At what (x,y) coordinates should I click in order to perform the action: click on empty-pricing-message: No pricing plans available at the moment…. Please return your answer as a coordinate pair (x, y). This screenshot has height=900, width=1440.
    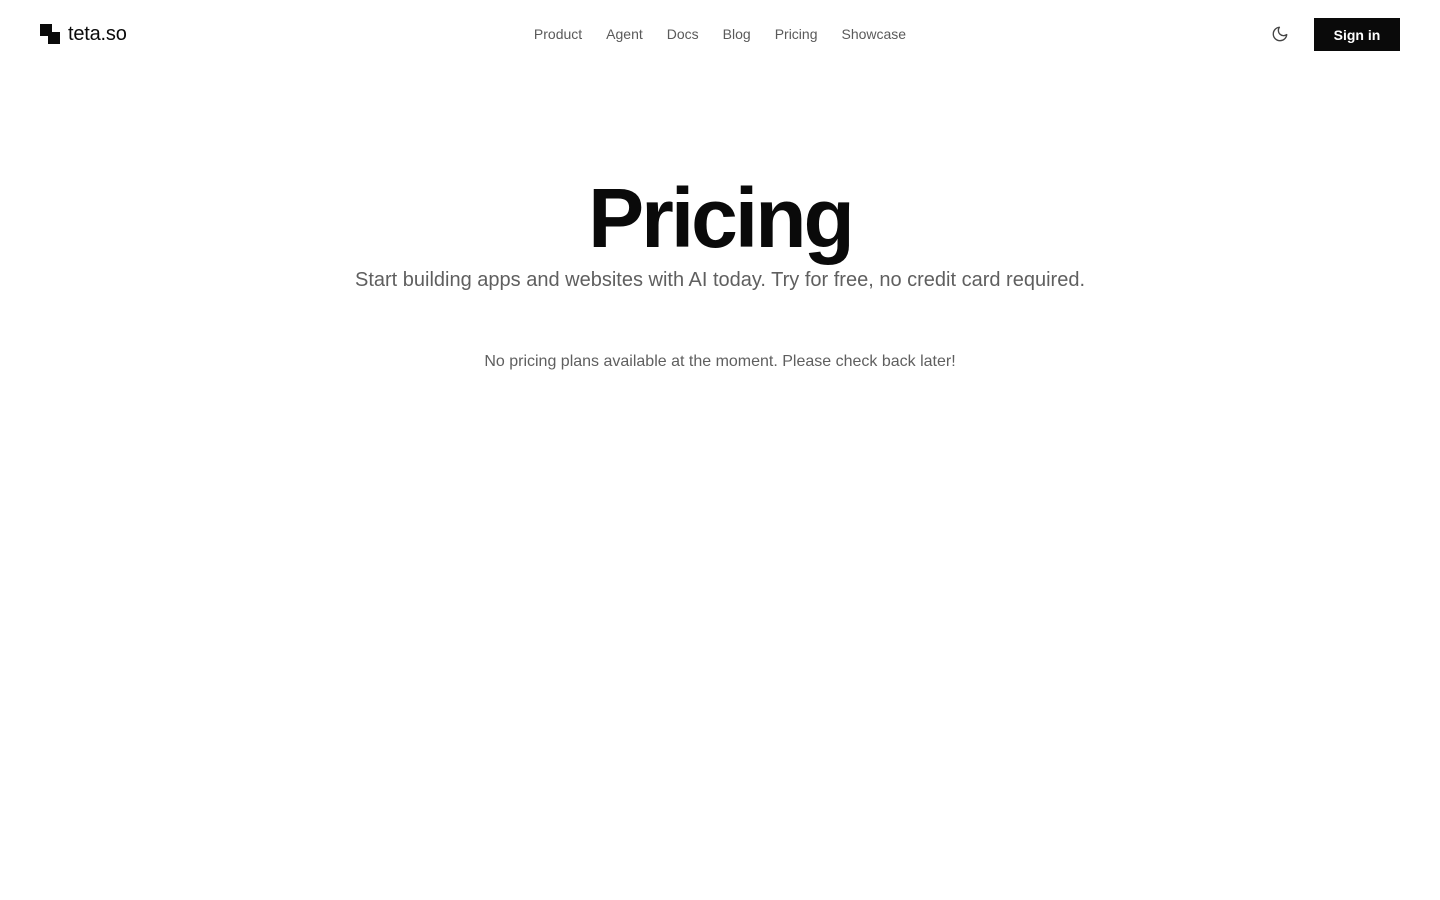
    Looking at the image, I should click on (720, 361).